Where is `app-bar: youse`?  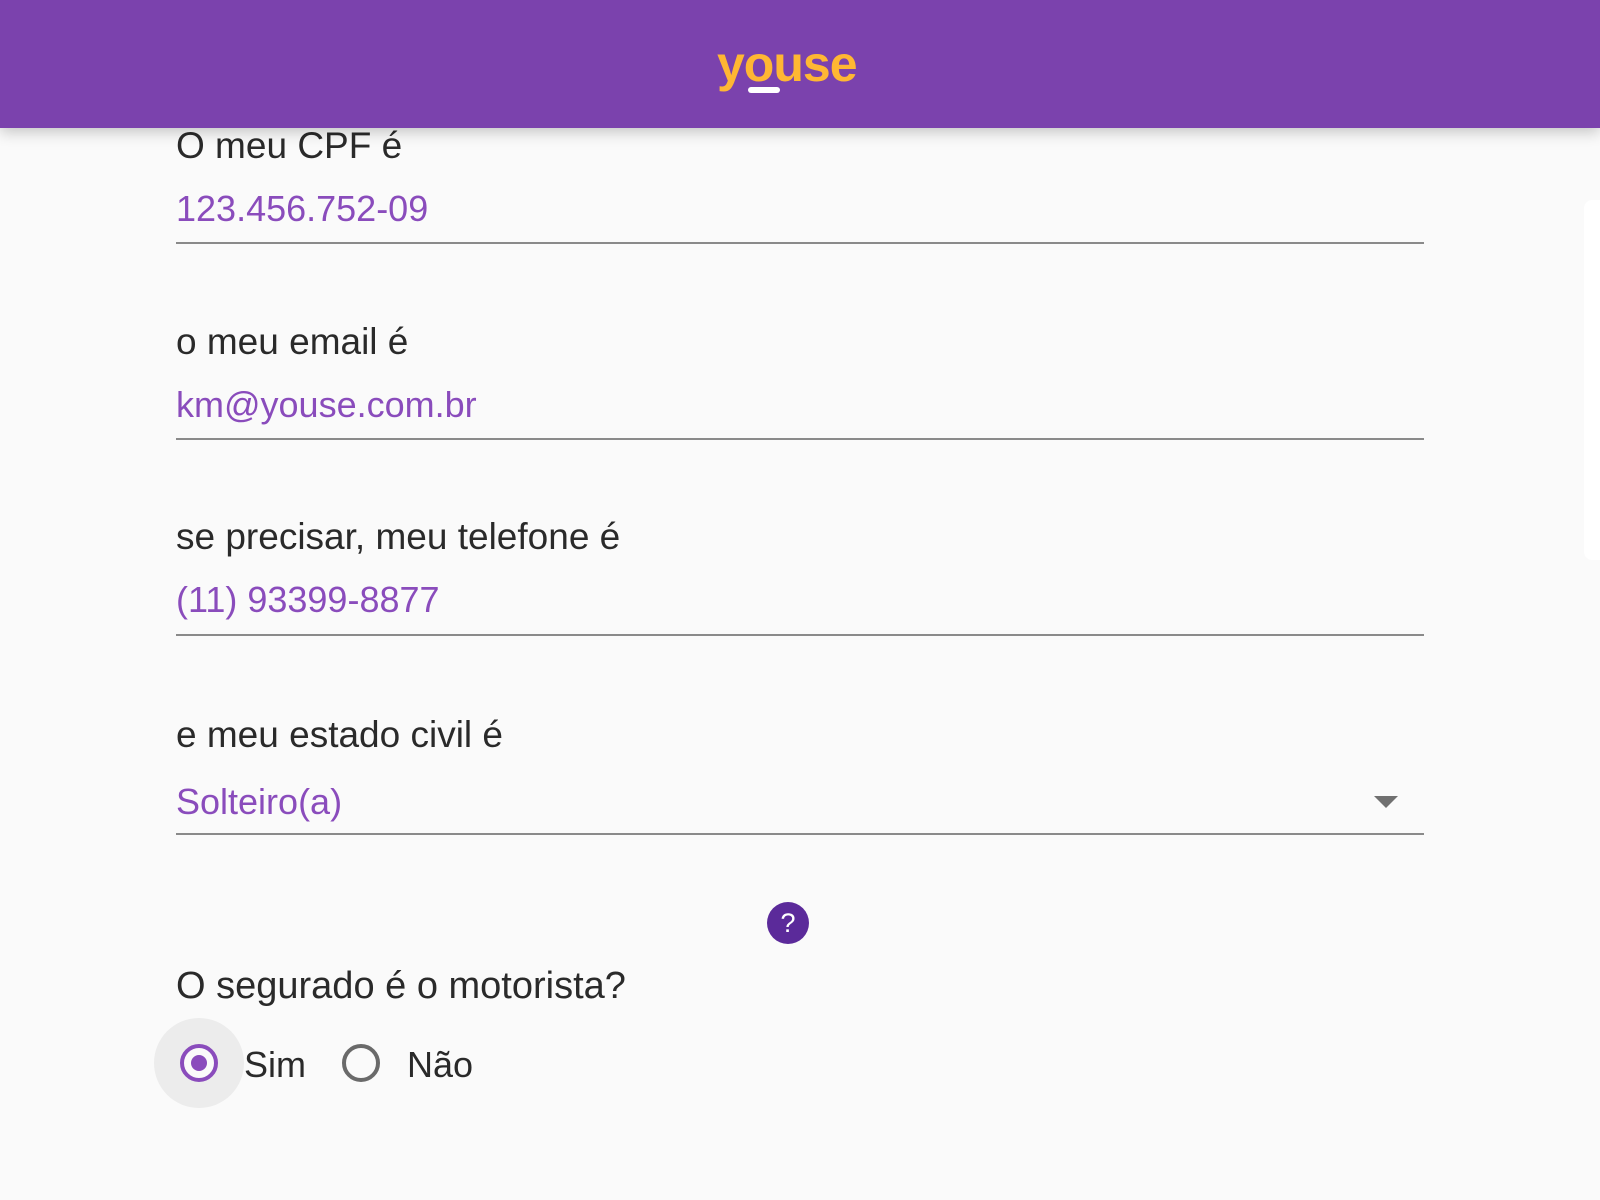
app-bar: youse is located at coordinates (800, 64).